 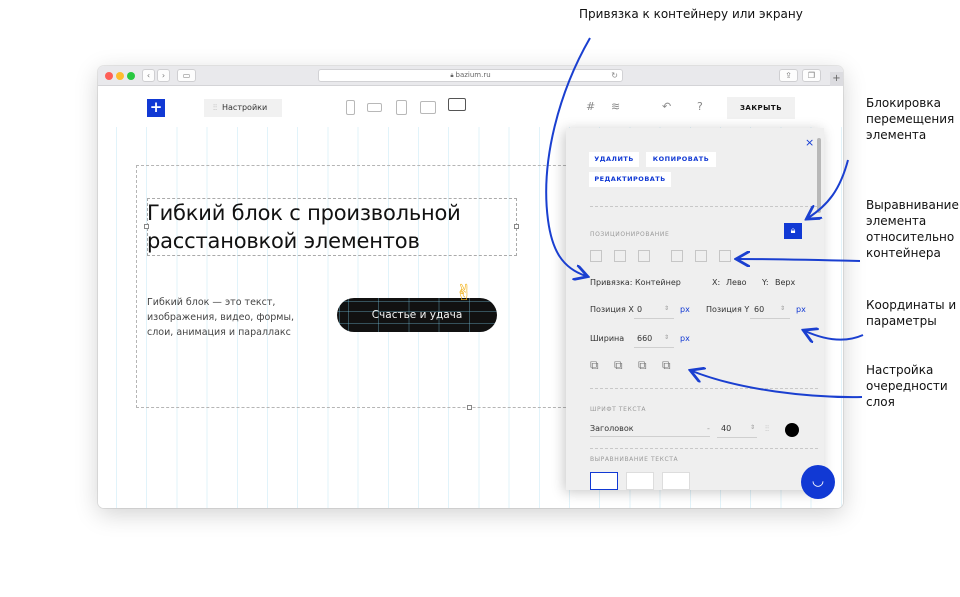 I want to click on close-icon: ×, so click(x=809, y=142).